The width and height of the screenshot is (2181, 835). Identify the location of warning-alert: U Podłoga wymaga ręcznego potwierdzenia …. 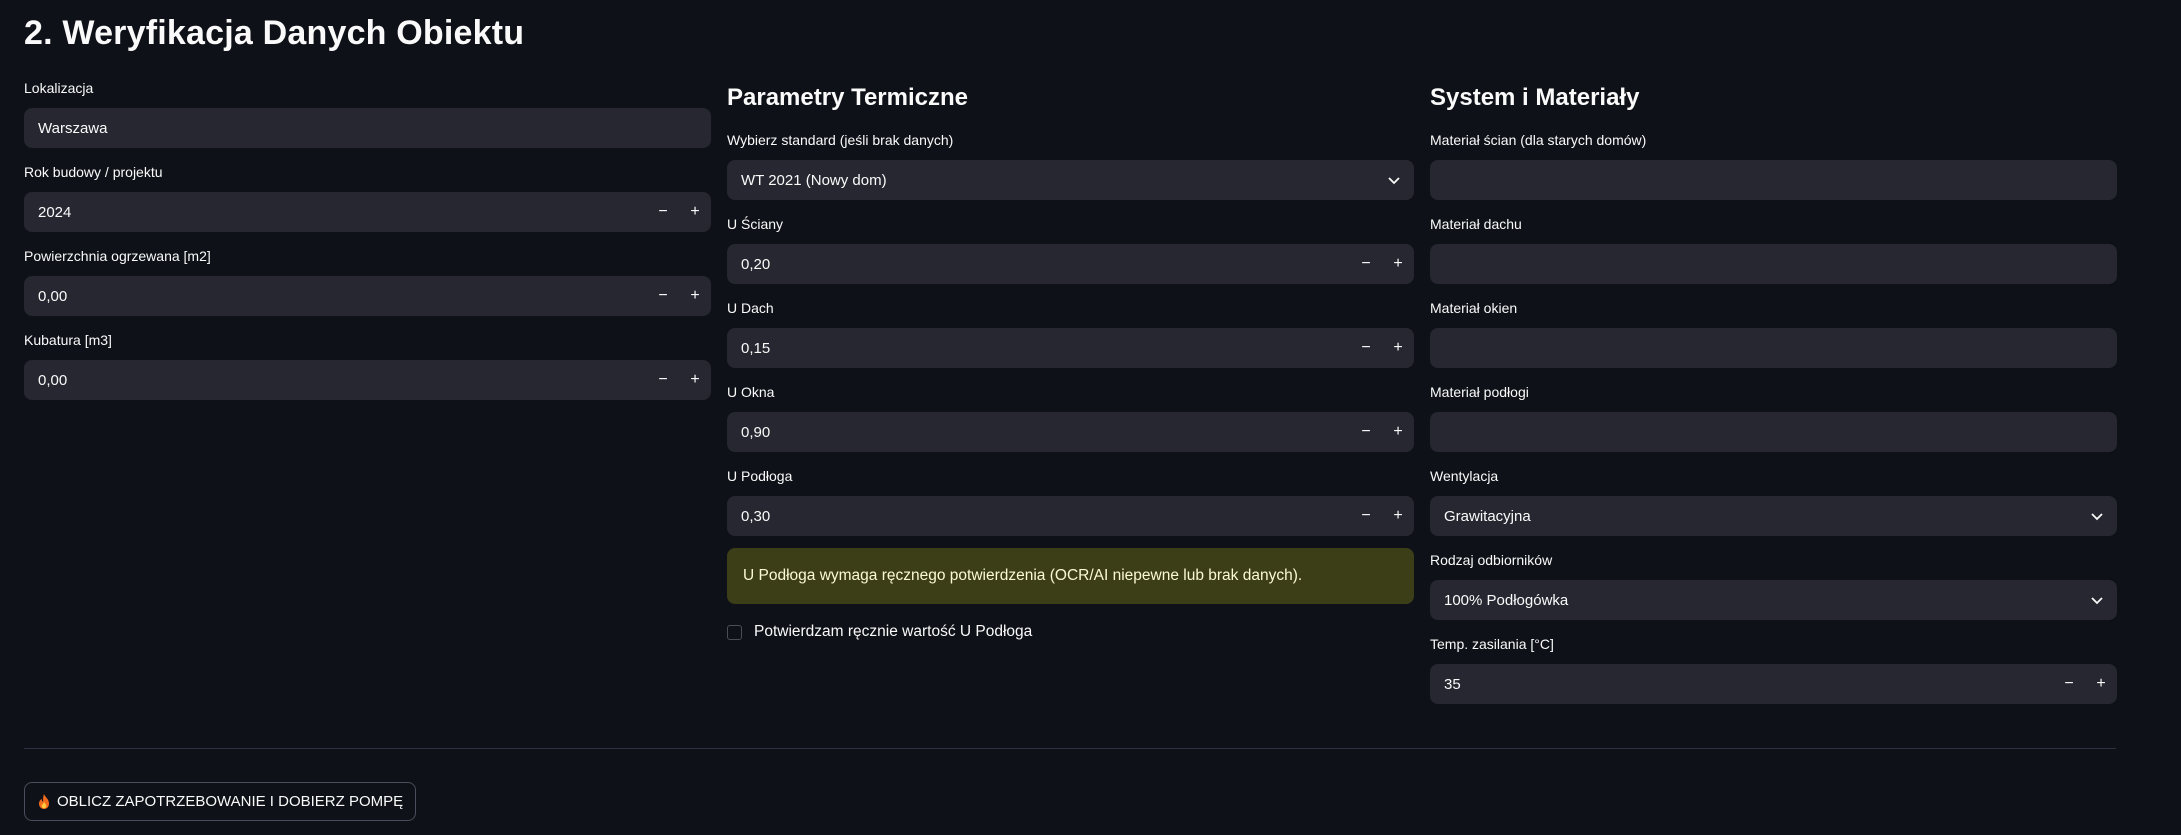
(1070, 576).